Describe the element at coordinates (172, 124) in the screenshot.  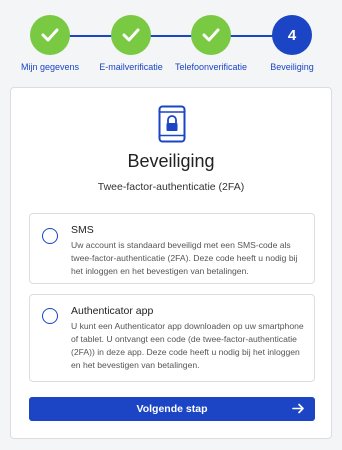
I see `phone-lock-icon` at that location.